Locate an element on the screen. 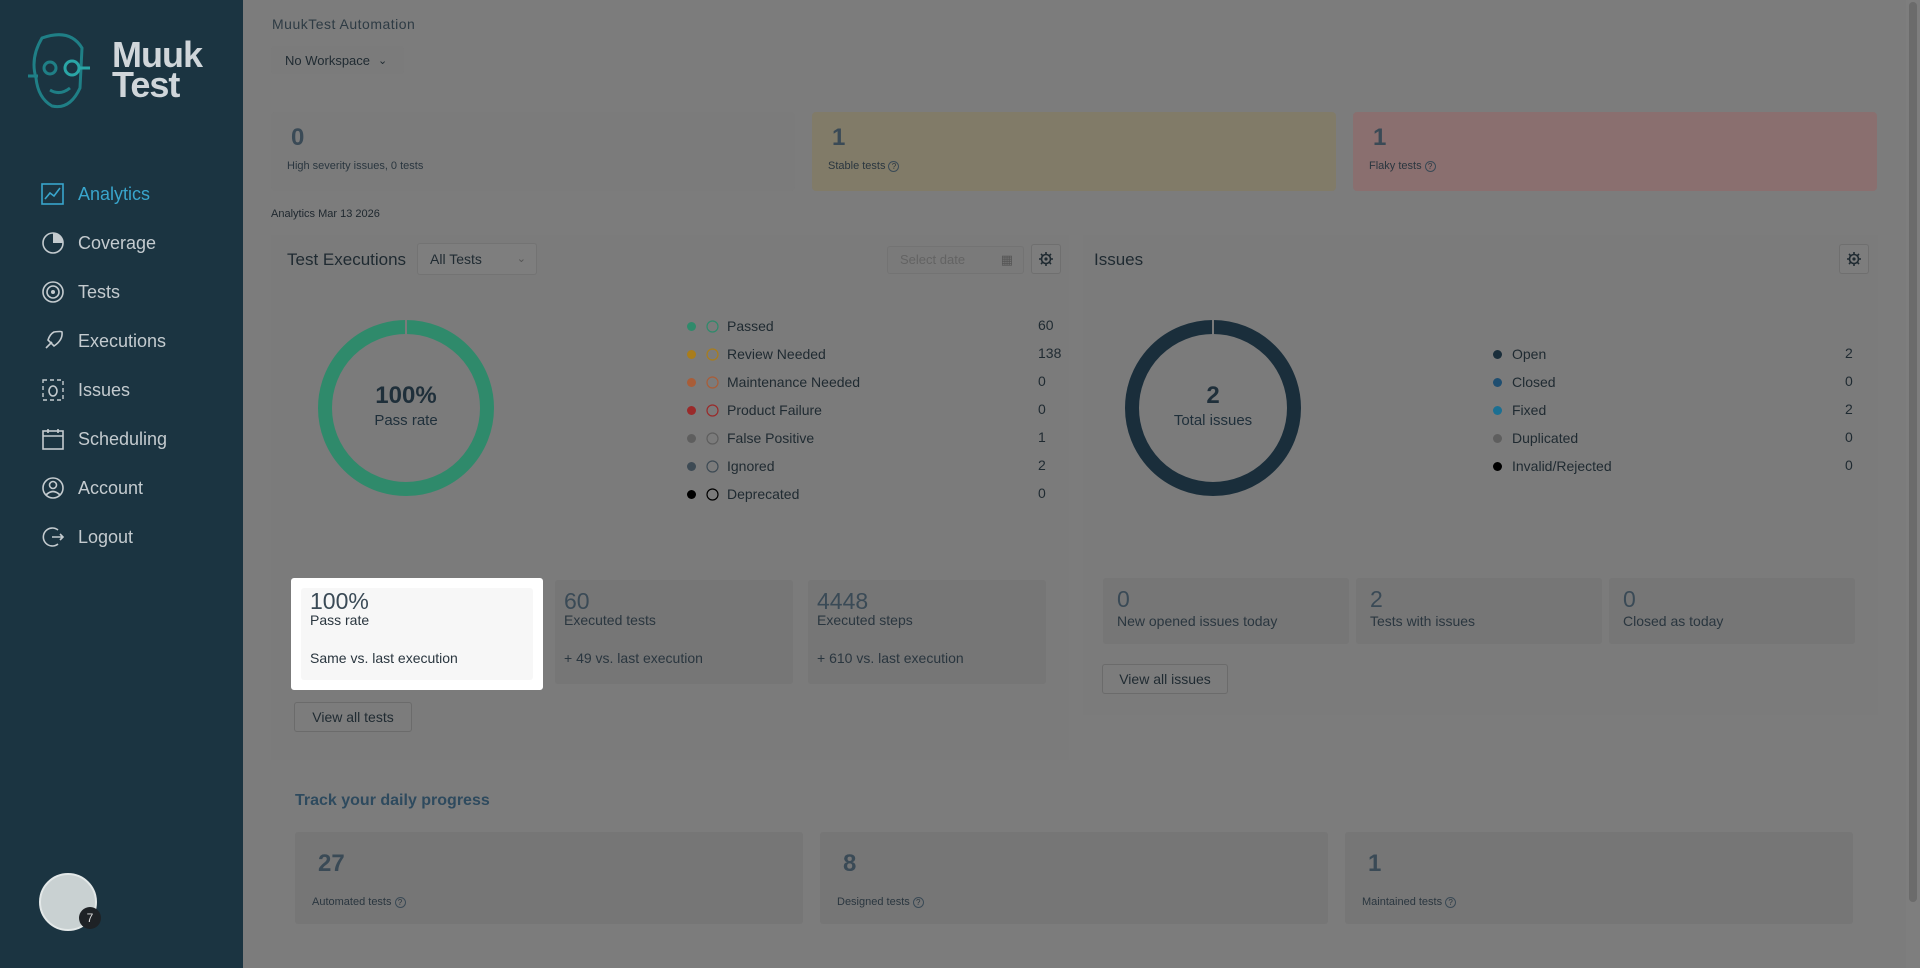 The width and height of the screenshot is (1920, 968). workspace-dropdown: No Workspace ⌄ is located at coordinates (337, 60).